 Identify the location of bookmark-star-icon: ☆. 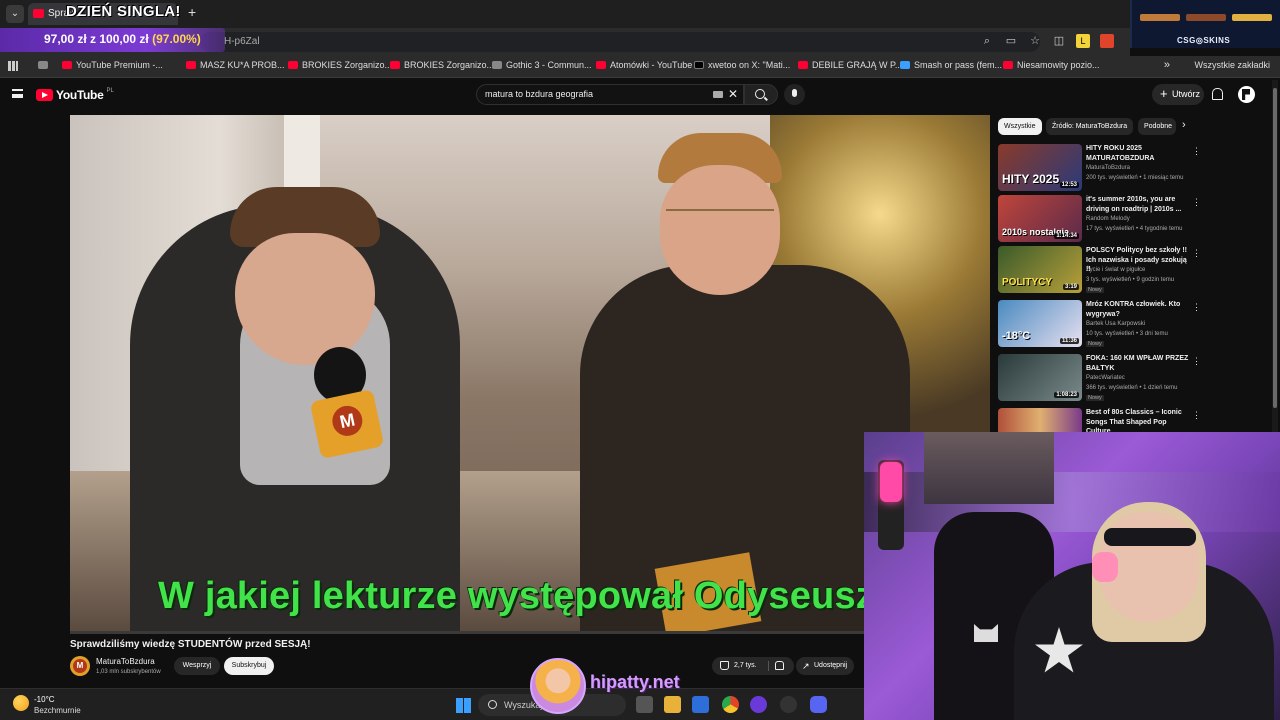
(1035, 41).